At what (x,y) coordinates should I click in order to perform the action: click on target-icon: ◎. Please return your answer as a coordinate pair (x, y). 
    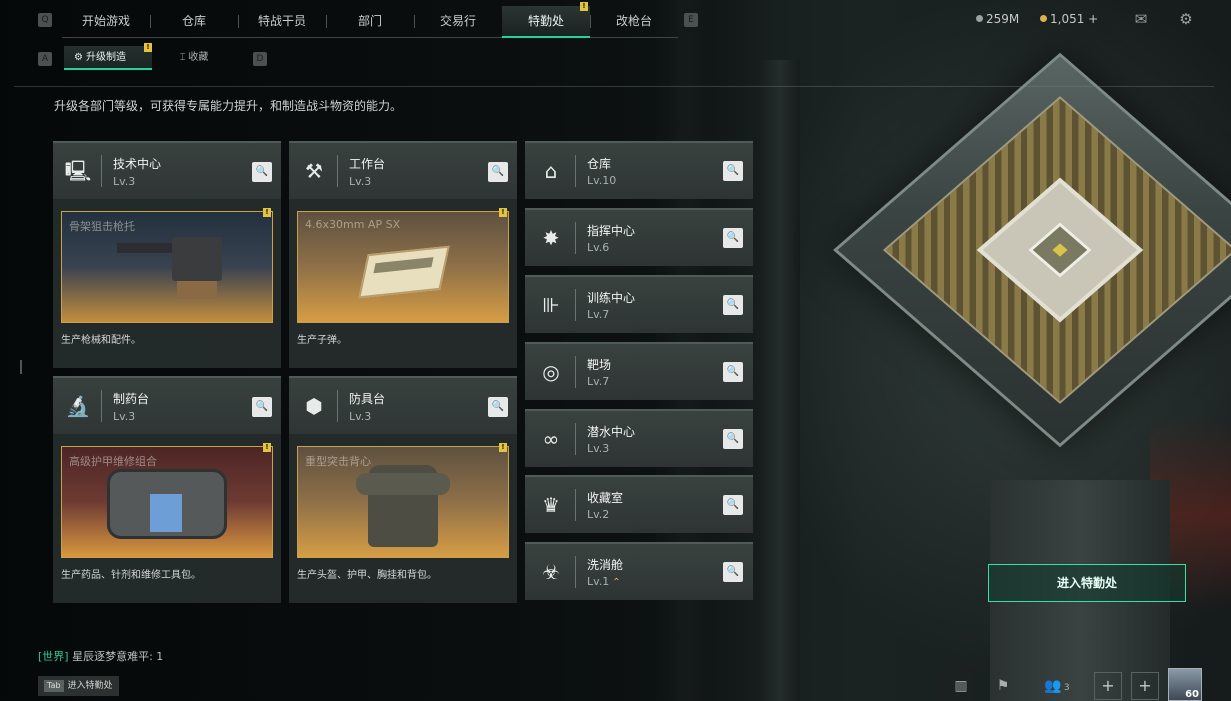
    Looking at the image, I should click on (551, 372).